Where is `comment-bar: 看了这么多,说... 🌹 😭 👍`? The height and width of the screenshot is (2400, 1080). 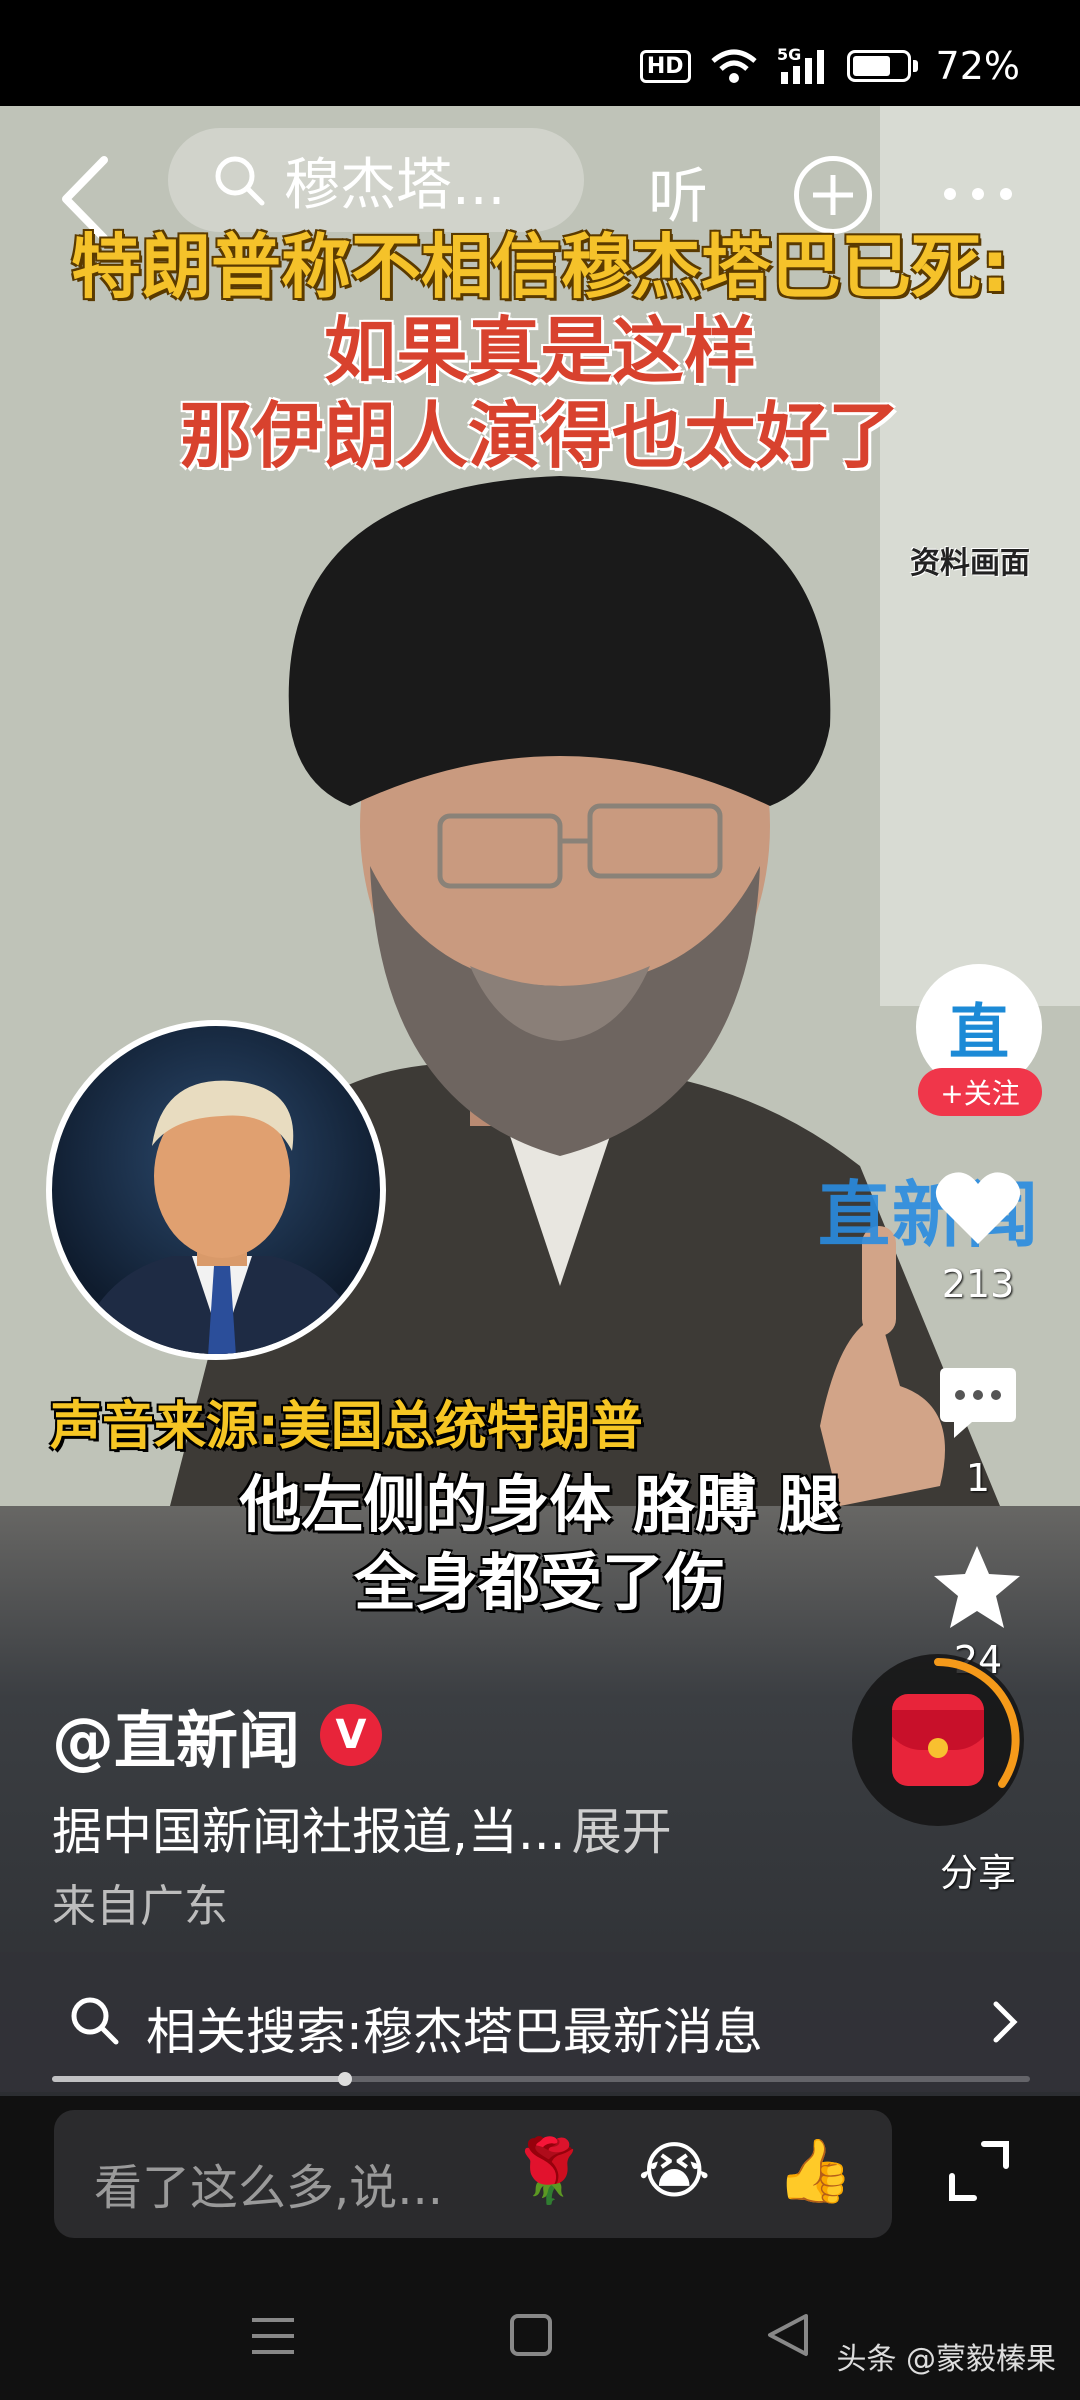
comment-bar: 看了这么多,说... 🌹 😭 👍 is located at coordinates (540, 2183).